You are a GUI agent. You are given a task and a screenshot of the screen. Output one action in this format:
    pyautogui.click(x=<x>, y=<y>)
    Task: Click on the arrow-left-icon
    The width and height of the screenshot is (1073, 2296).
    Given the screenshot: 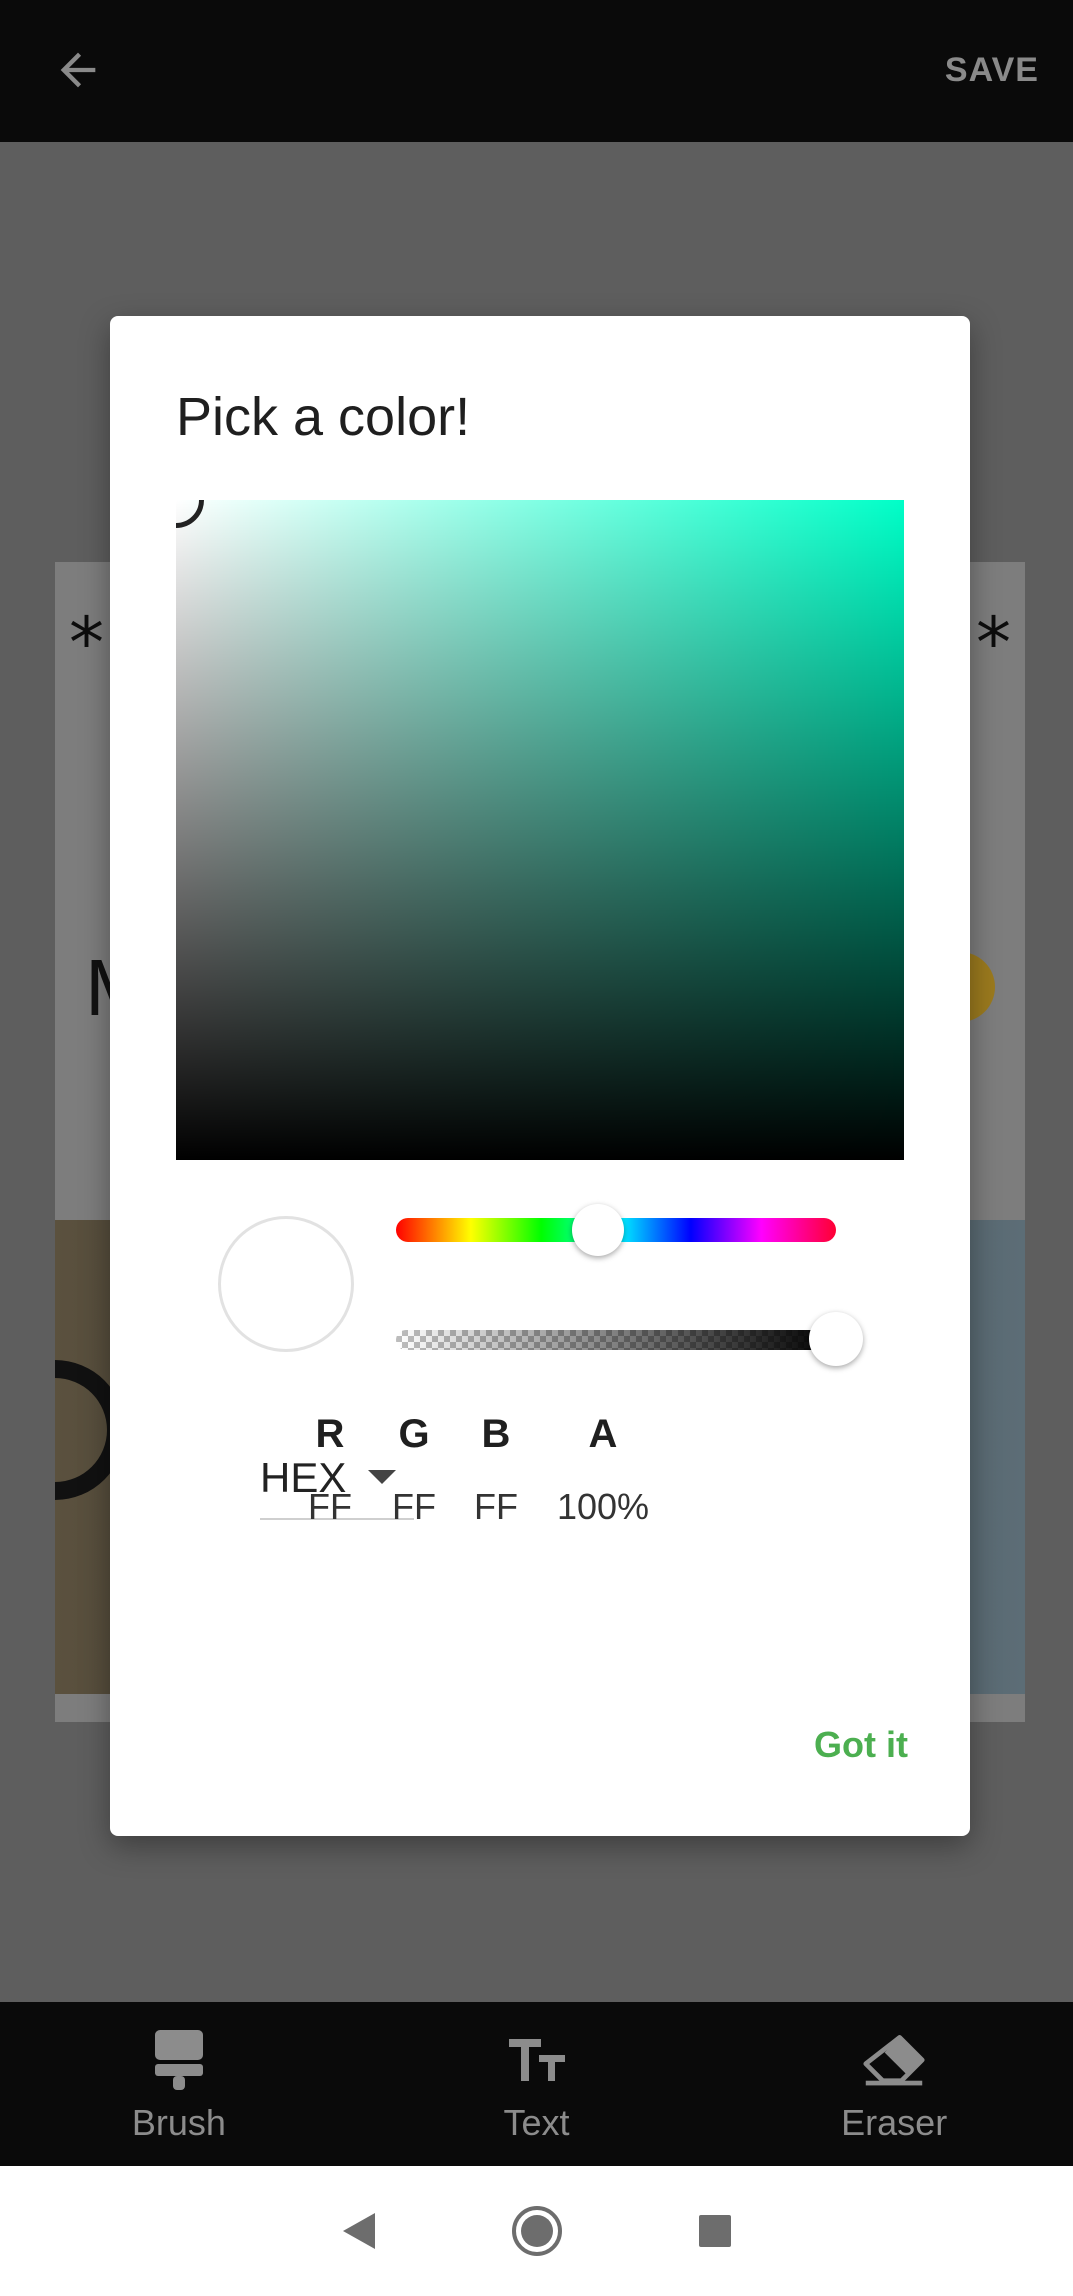 What is the action you would take?
    pyautogui.click(x=78, y=70)
    